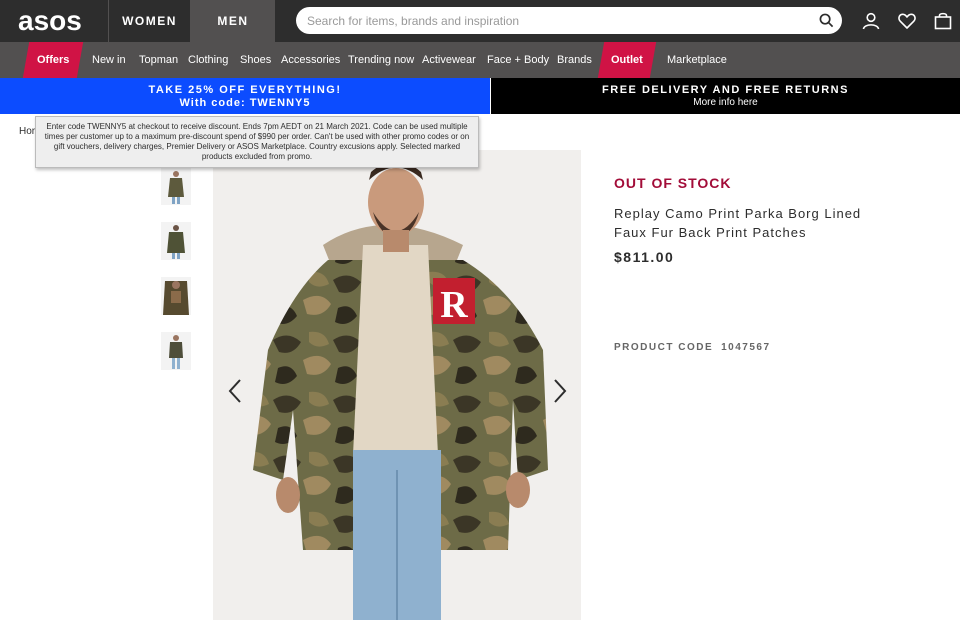  What do you see at coordinates (454, 305) in the screenshot?
I see `svg-text: R` at bounding box center [454, 305].